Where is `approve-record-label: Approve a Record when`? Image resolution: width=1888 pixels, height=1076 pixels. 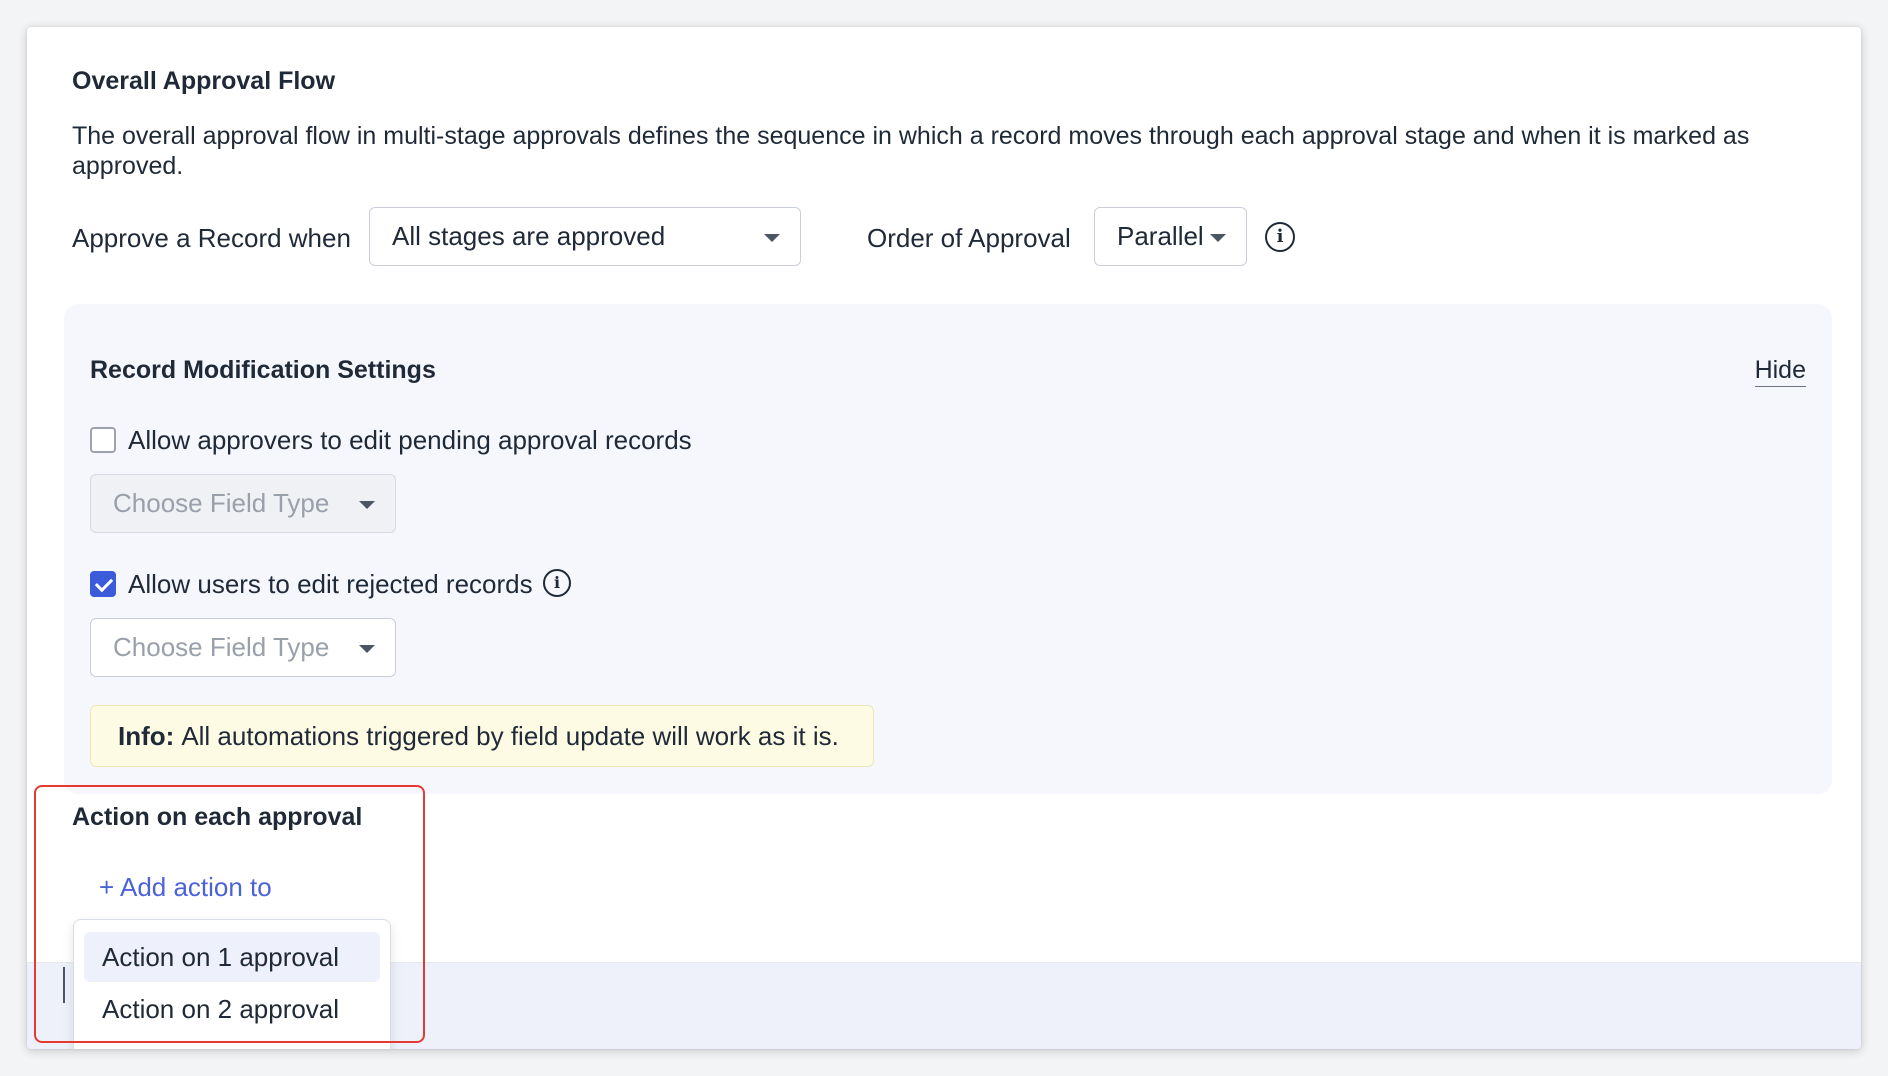
approve-record-label: Approve a Record when is located at coordinates (211, 238).